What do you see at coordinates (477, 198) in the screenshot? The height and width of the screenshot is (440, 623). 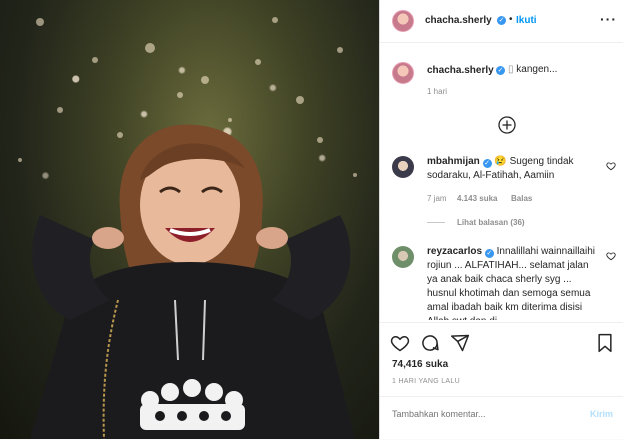 I see `comment-likes: 4.143 suka` at bounding box center [477, 198].